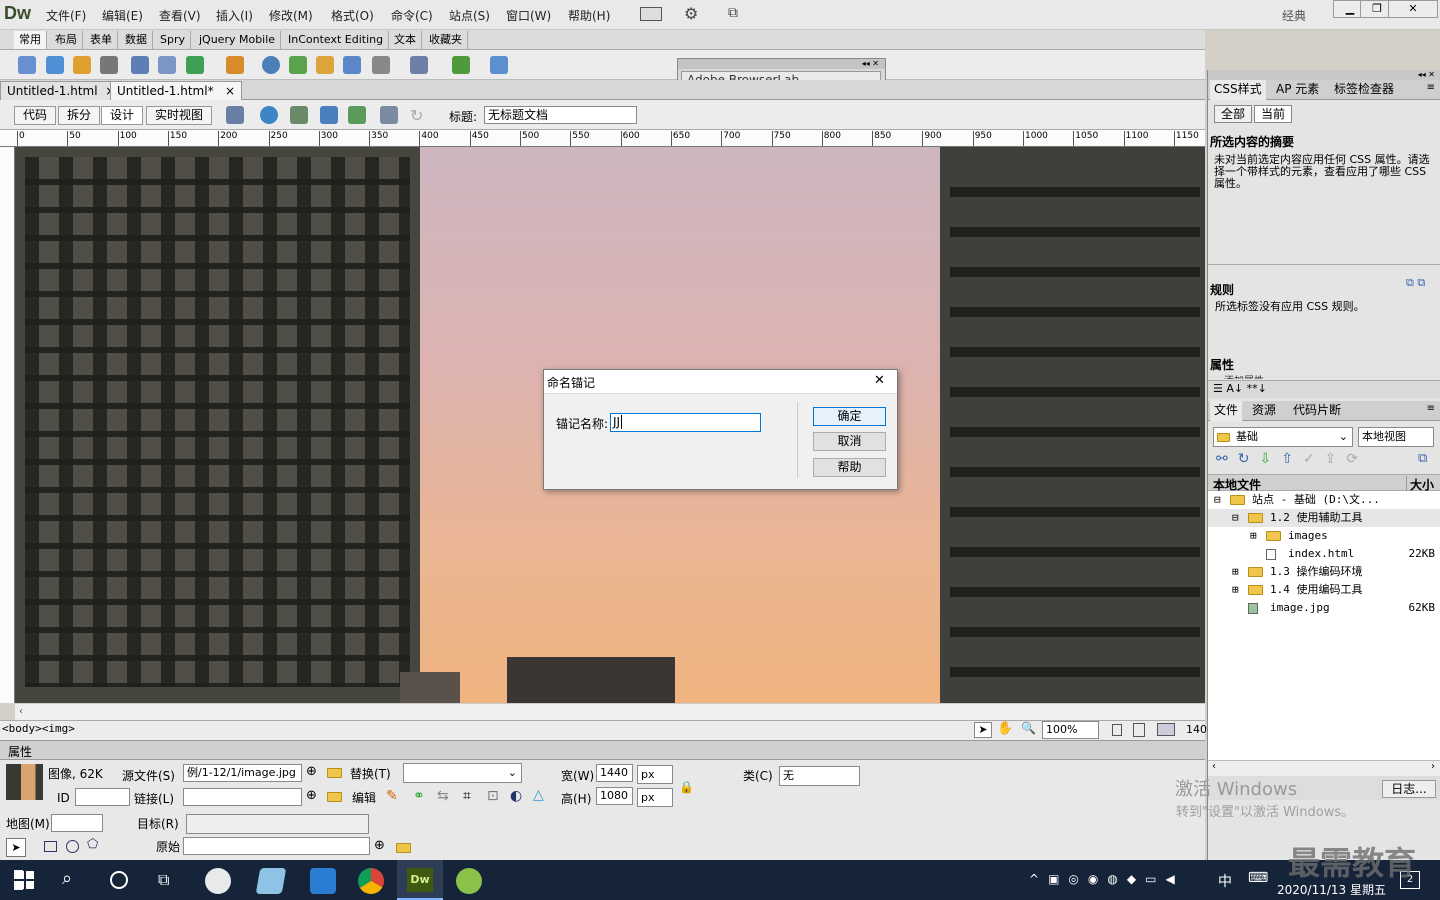  Describe the element at coordinates (1324, 518) in the screenshot. I see `file-tree-row: ⊟ 1.2 使用辅助工具` at that location.